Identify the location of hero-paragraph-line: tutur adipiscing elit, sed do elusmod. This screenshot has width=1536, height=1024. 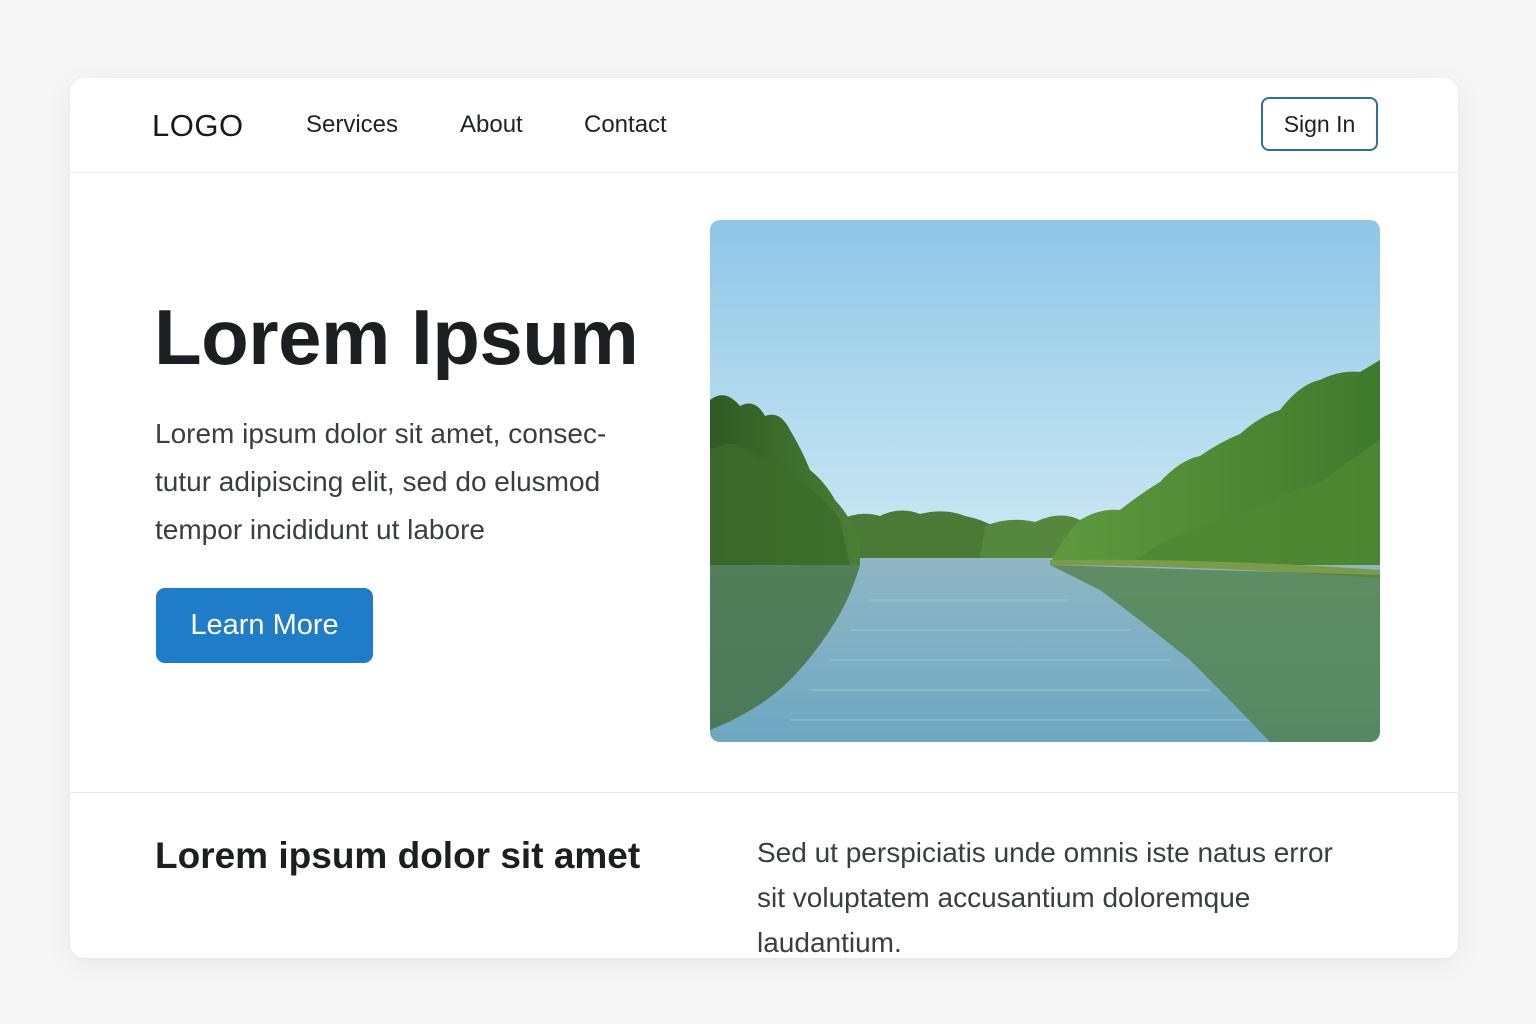
(378, 481).